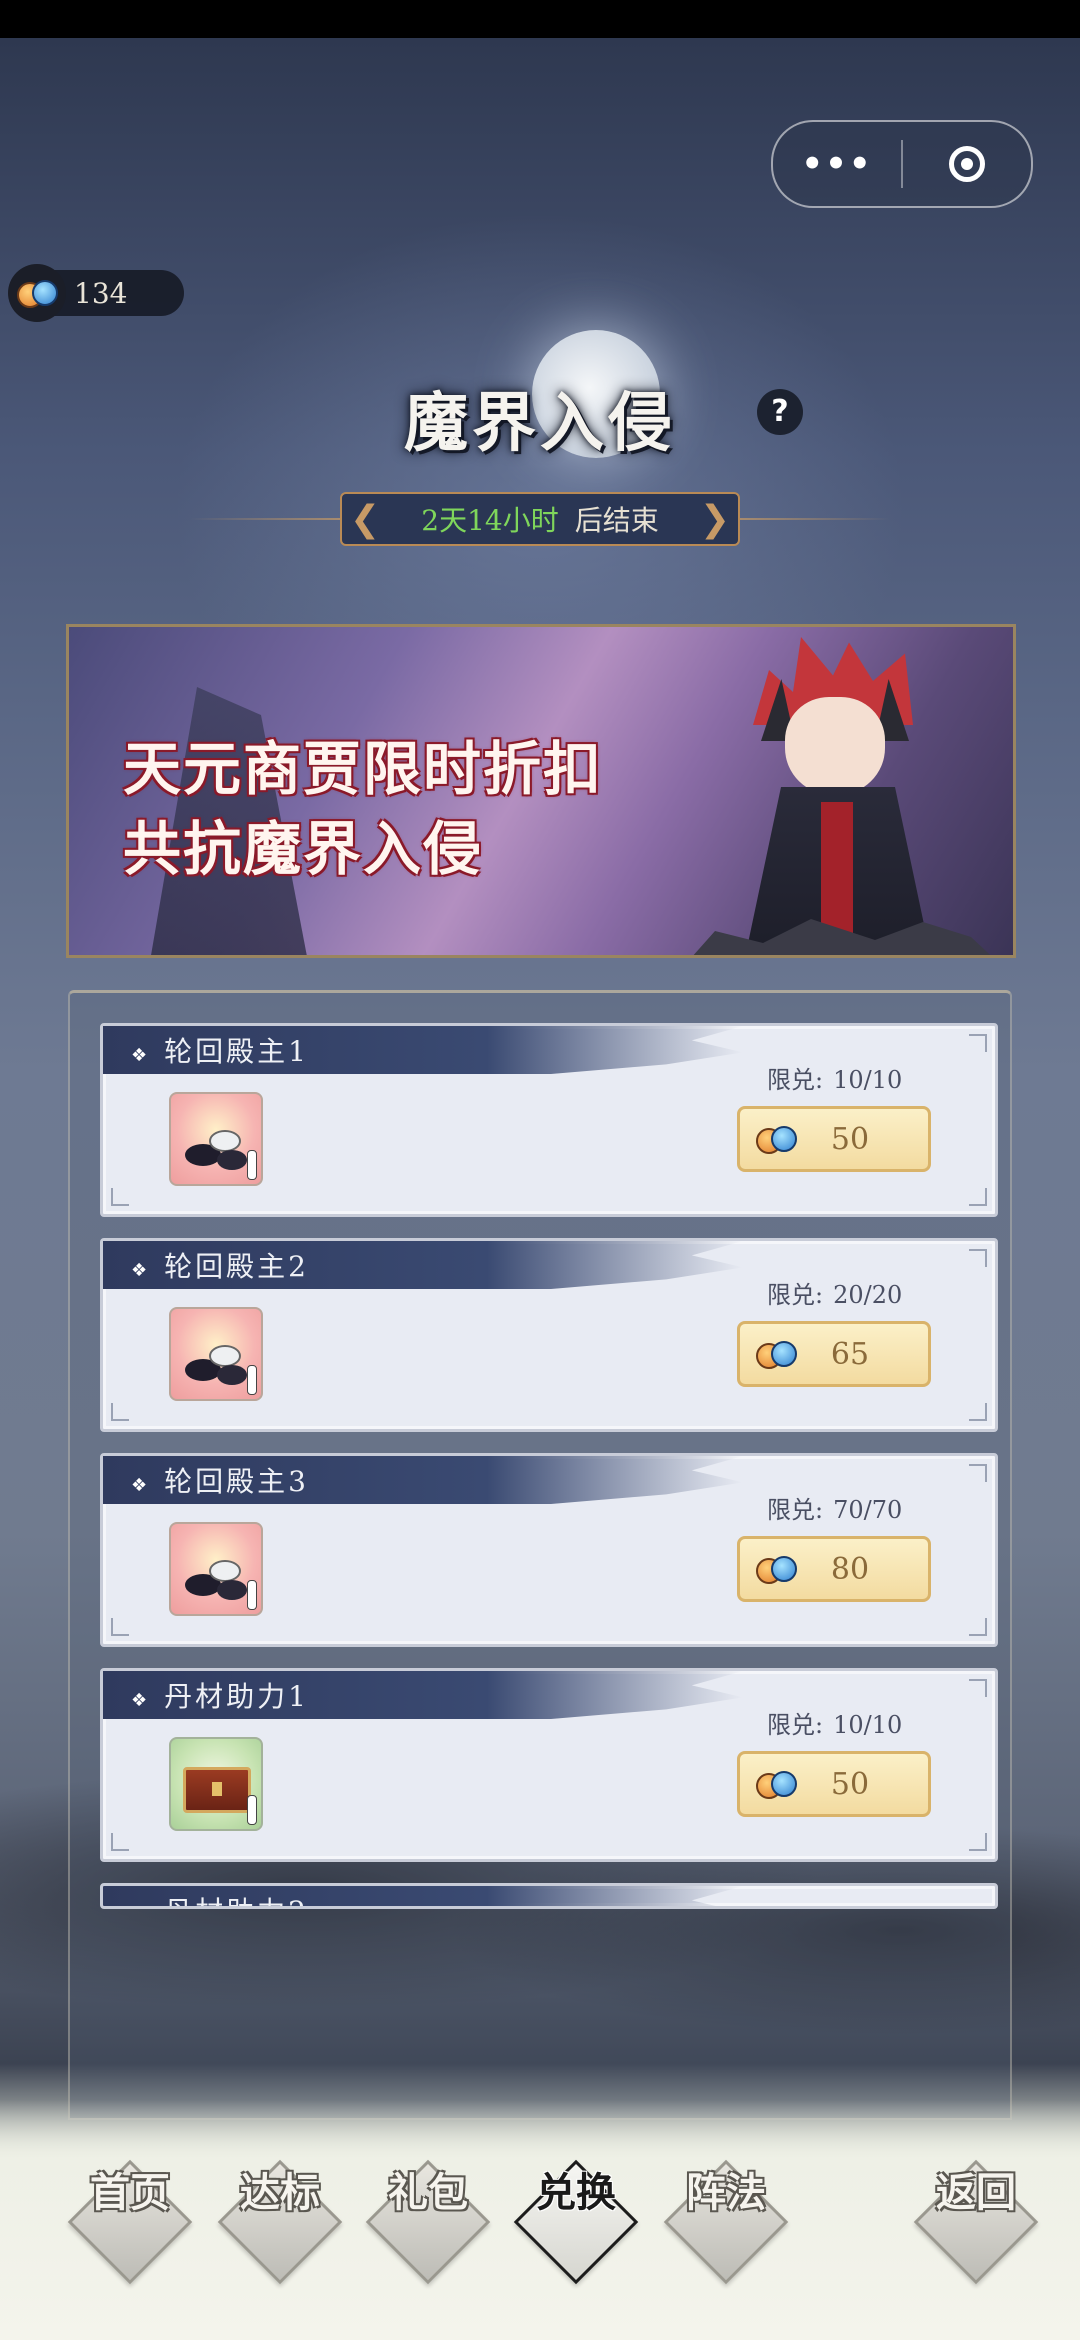 The width and height of the screenshot is (1080, 2340). I want to click on item-name: 轮回殿主1, so click(236, 1051).